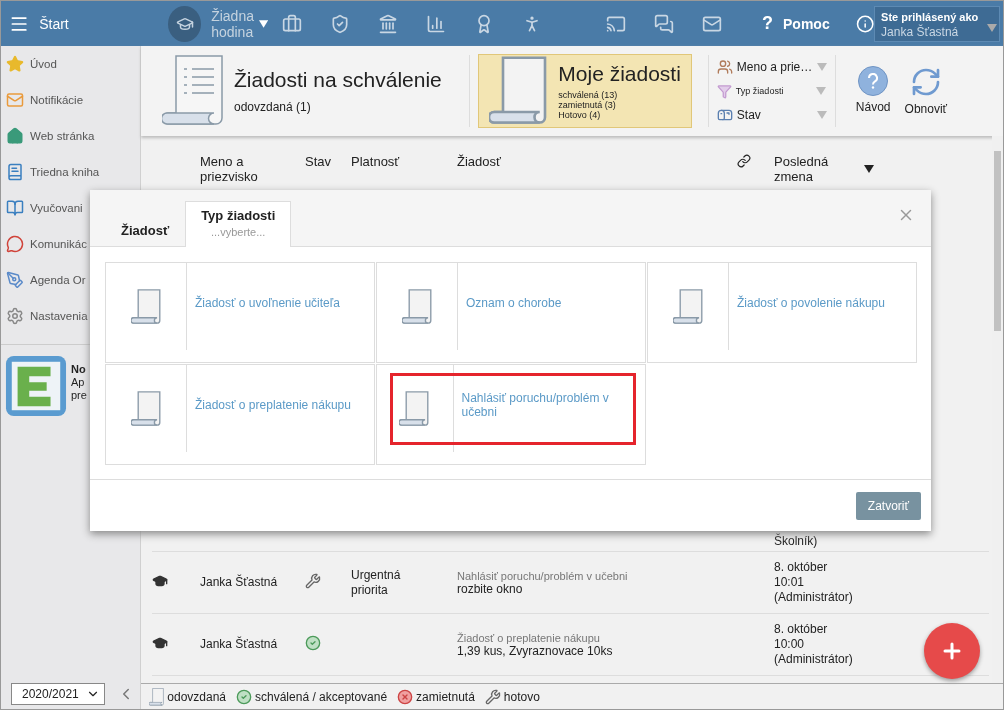 This screenshot has width=1004, height=710. I want to click on envelope-icon, so click(15, 100).